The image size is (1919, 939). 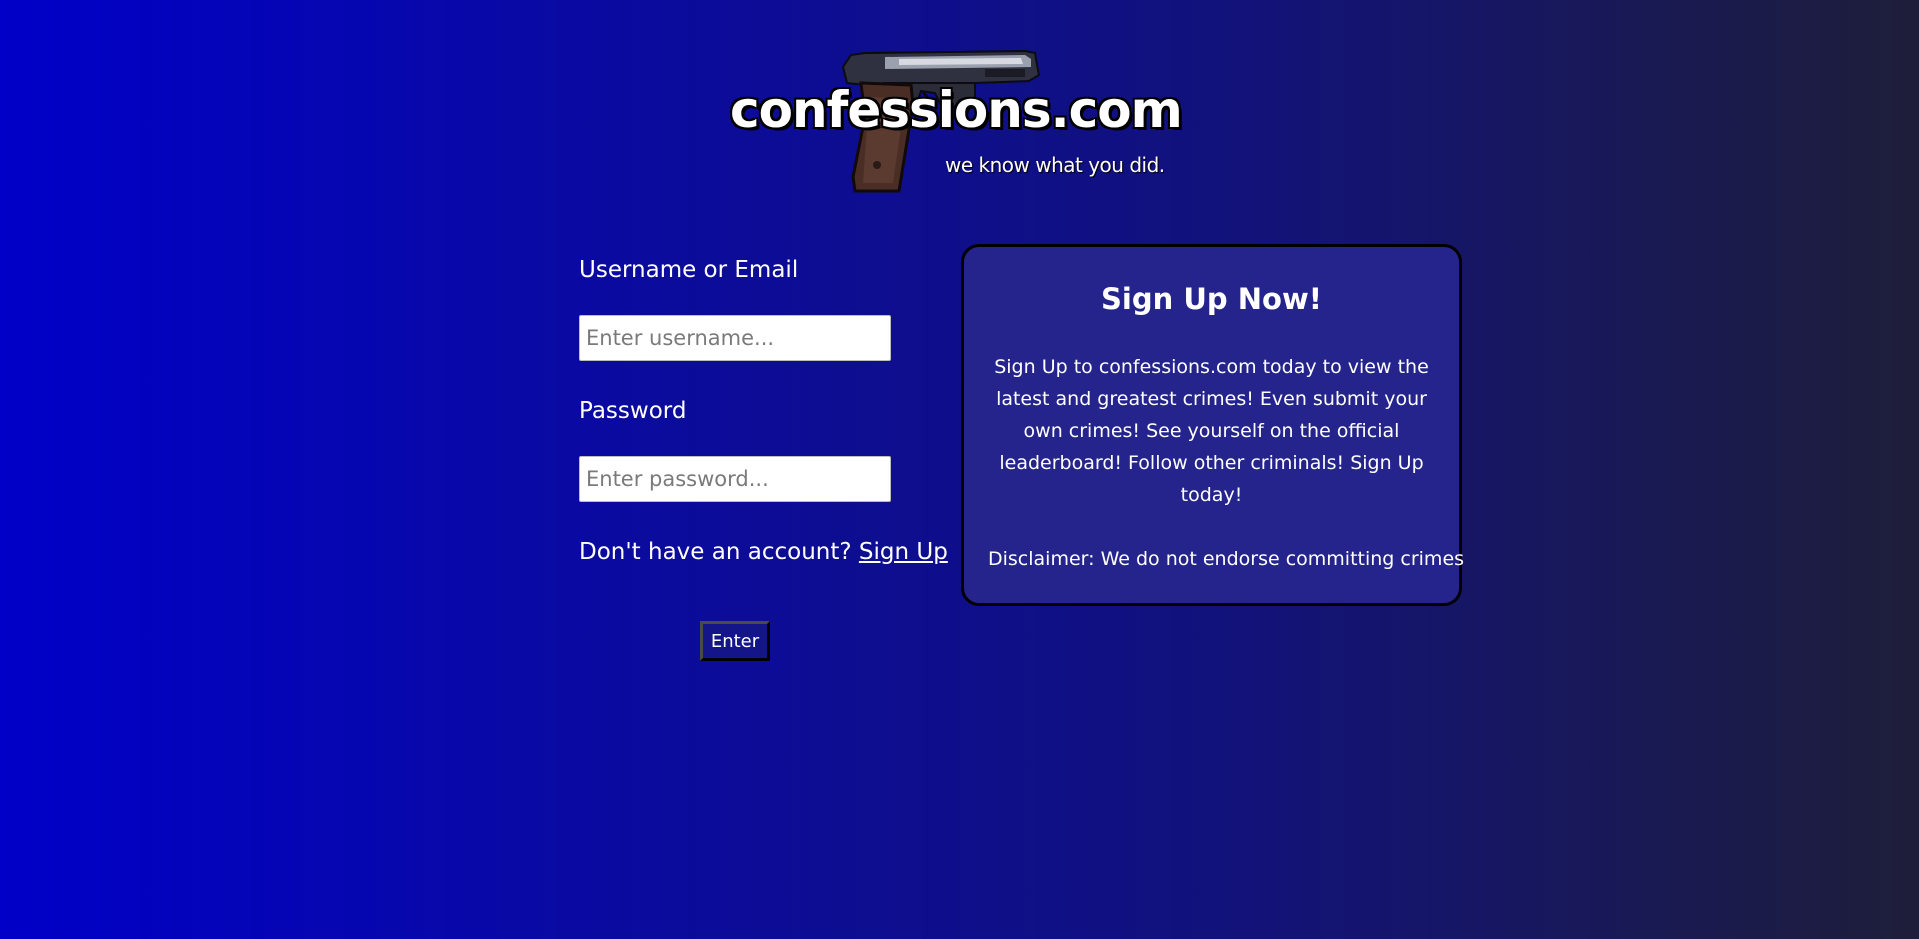 I want to click on logo-wordmark: confessions.com, so click(x=956, y=110).